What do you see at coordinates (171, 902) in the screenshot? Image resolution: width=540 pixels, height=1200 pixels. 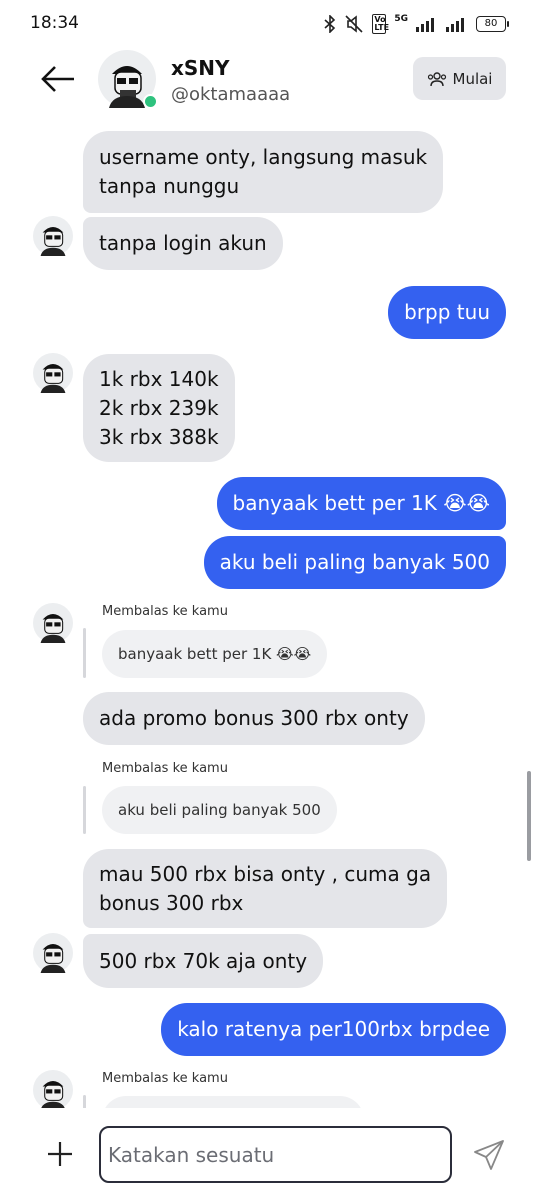 I see `message-text: bonus 300 rbx` at bounding box center [171, 902].